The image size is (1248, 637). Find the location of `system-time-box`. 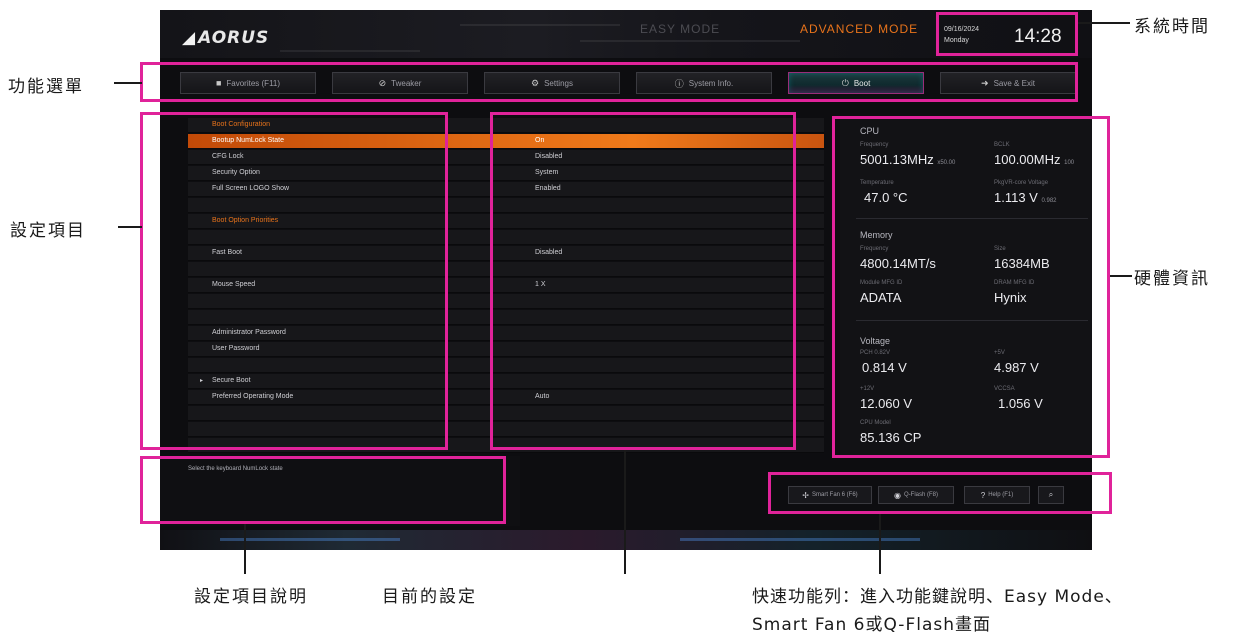

system-time-box is located at coordinates (1007, 34).